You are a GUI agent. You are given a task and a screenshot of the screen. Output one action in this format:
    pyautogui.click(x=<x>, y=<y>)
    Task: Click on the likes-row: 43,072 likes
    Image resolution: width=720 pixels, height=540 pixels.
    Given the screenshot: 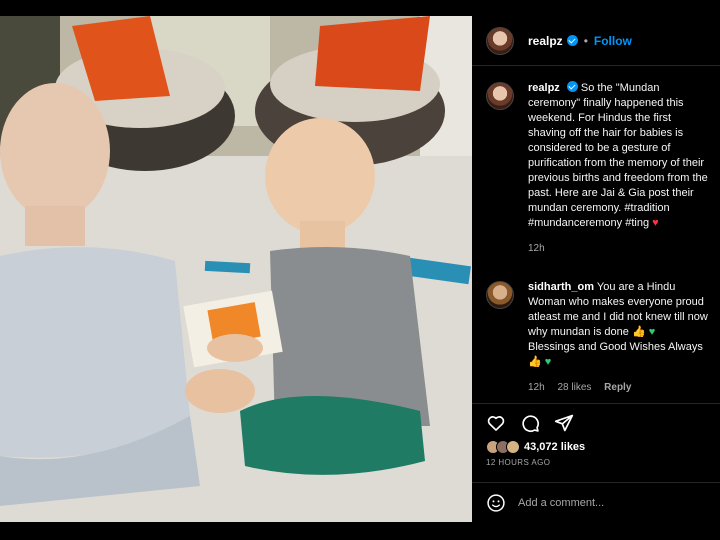 What is the action you would take?
    pyautogui.click(x=596, y=444)
    